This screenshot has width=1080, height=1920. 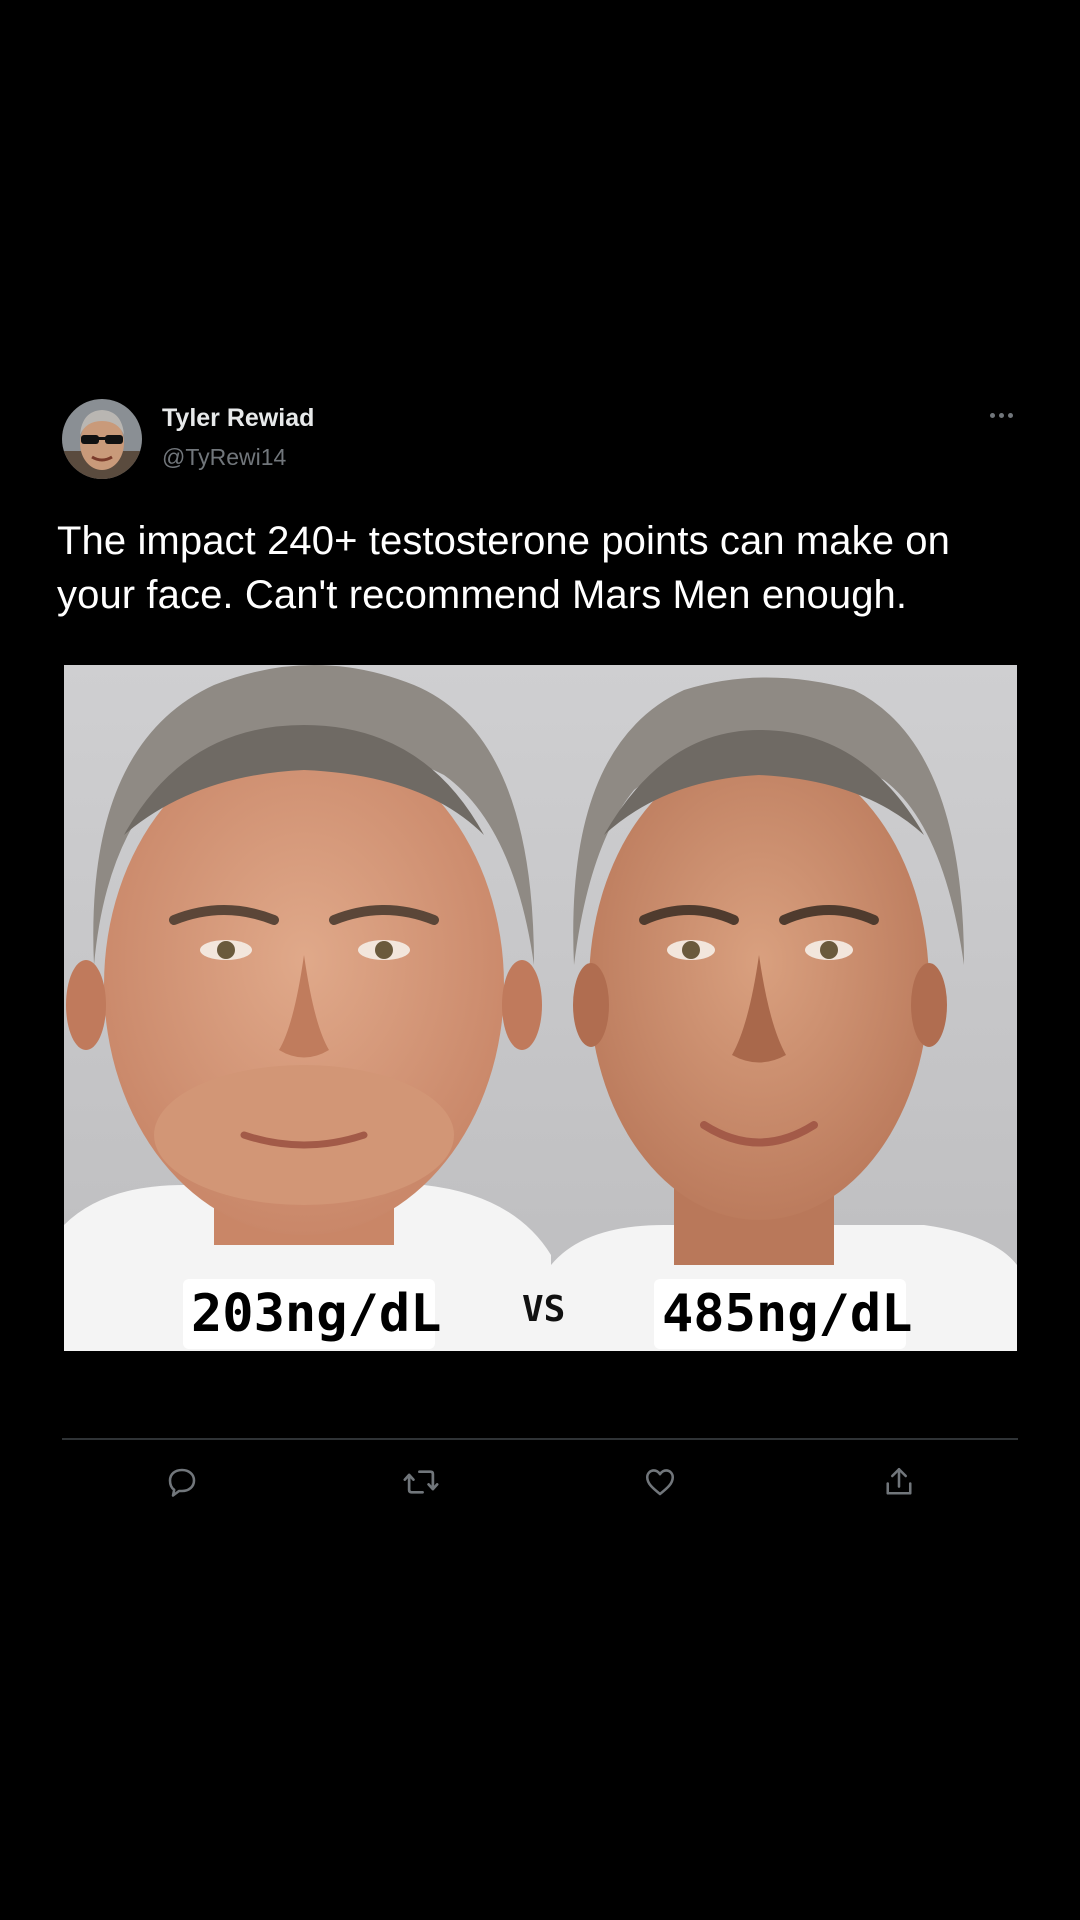 I want to click on avatar-image, so click(x=102, y=439).